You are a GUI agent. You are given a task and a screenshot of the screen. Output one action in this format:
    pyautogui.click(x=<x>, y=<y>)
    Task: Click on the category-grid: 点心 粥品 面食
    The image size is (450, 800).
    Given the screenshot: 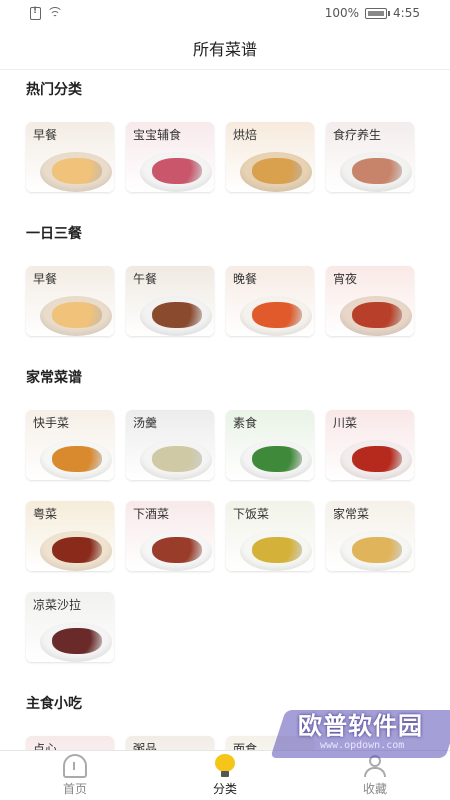 What is the action you would take?
    pyautogui.click(x=238, y=736)
    